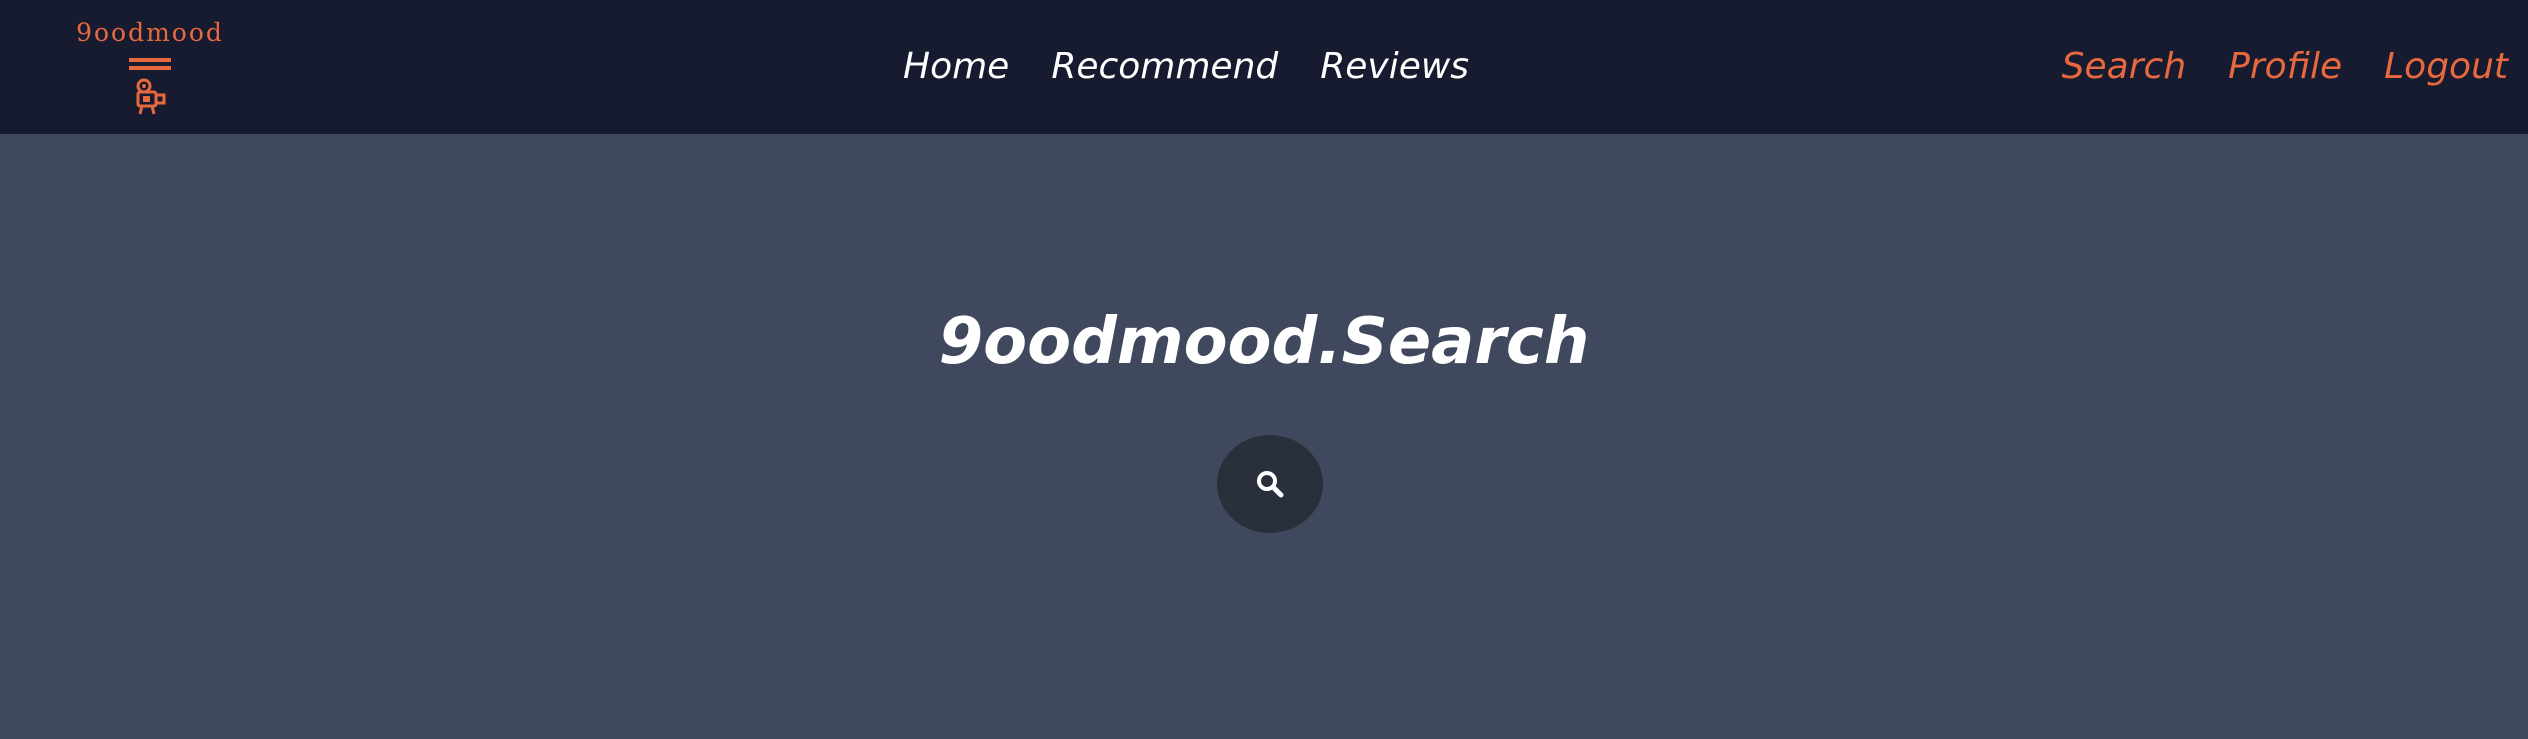  I want to click on account-navigation: Search Profile Logout, so click(2285, 66).